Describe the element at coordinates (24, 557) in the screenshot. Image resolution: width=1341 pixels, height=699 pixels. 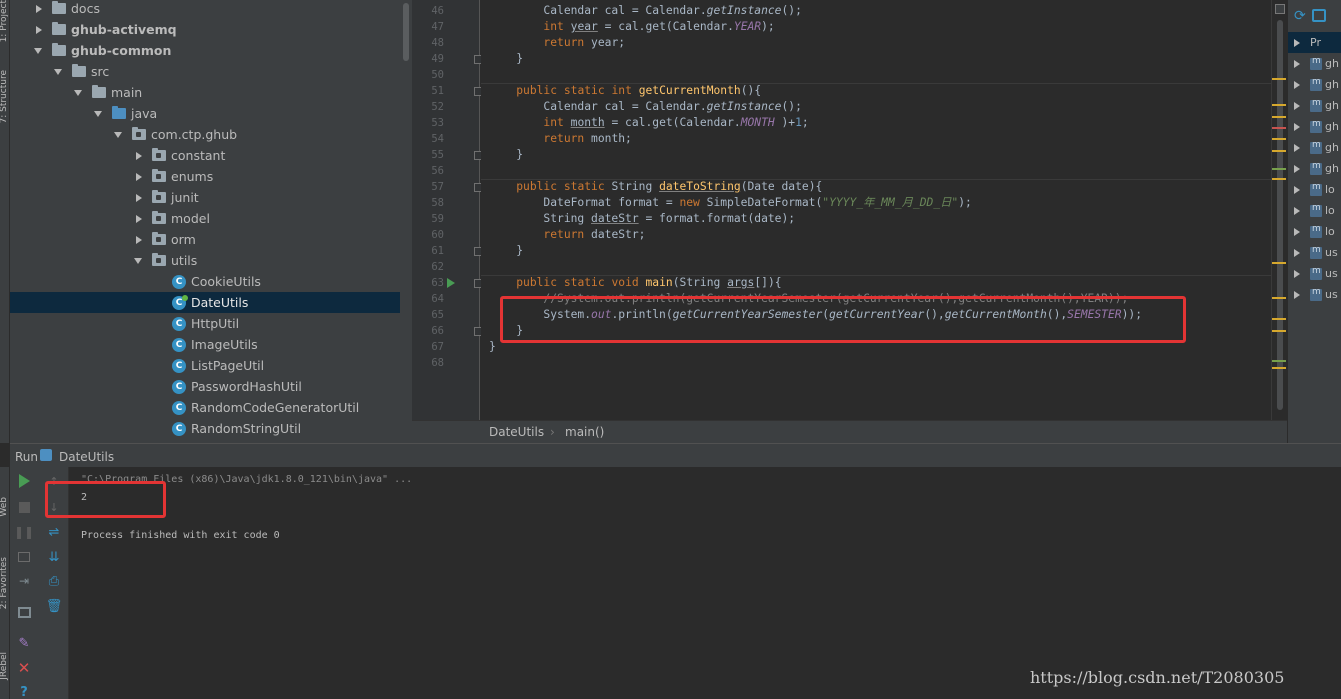
I see `dump-threads-icon` at that location.